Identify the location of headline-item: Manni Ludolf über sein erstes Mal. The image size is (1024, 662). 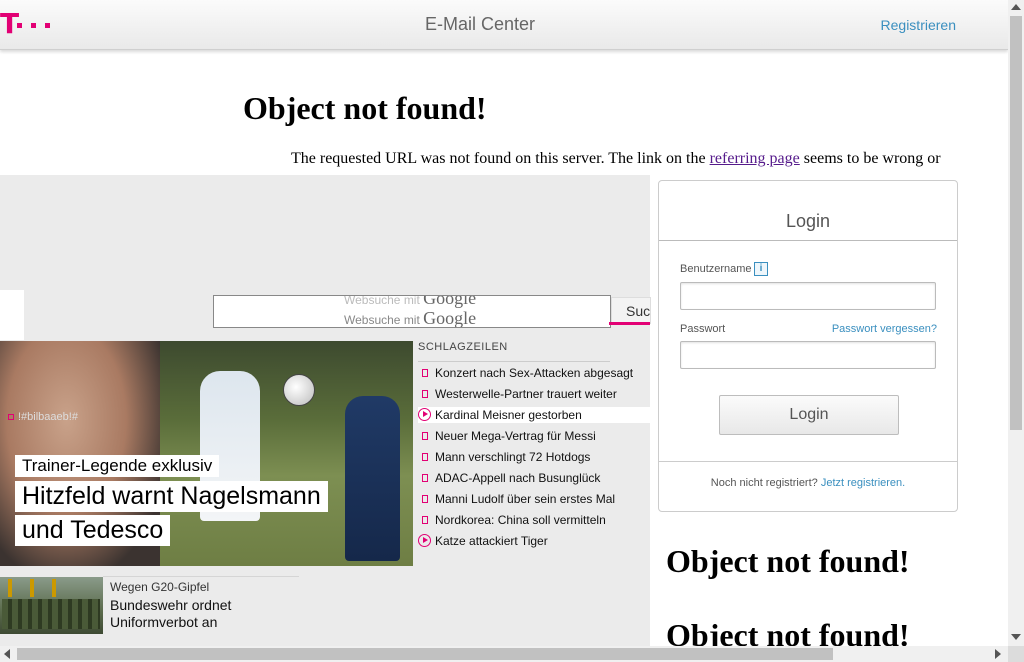
(534, 499).